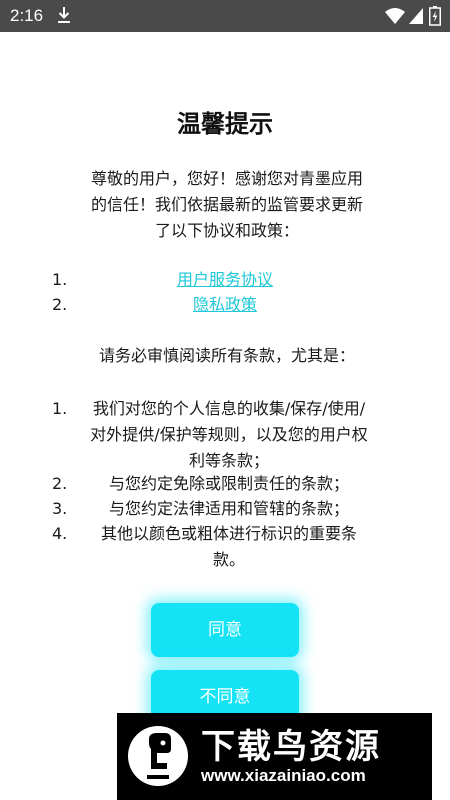  What do you see at coordinates (27, 15) in the screenshot?
I see `status-time: 2:16` at bounding box center [27, 15].